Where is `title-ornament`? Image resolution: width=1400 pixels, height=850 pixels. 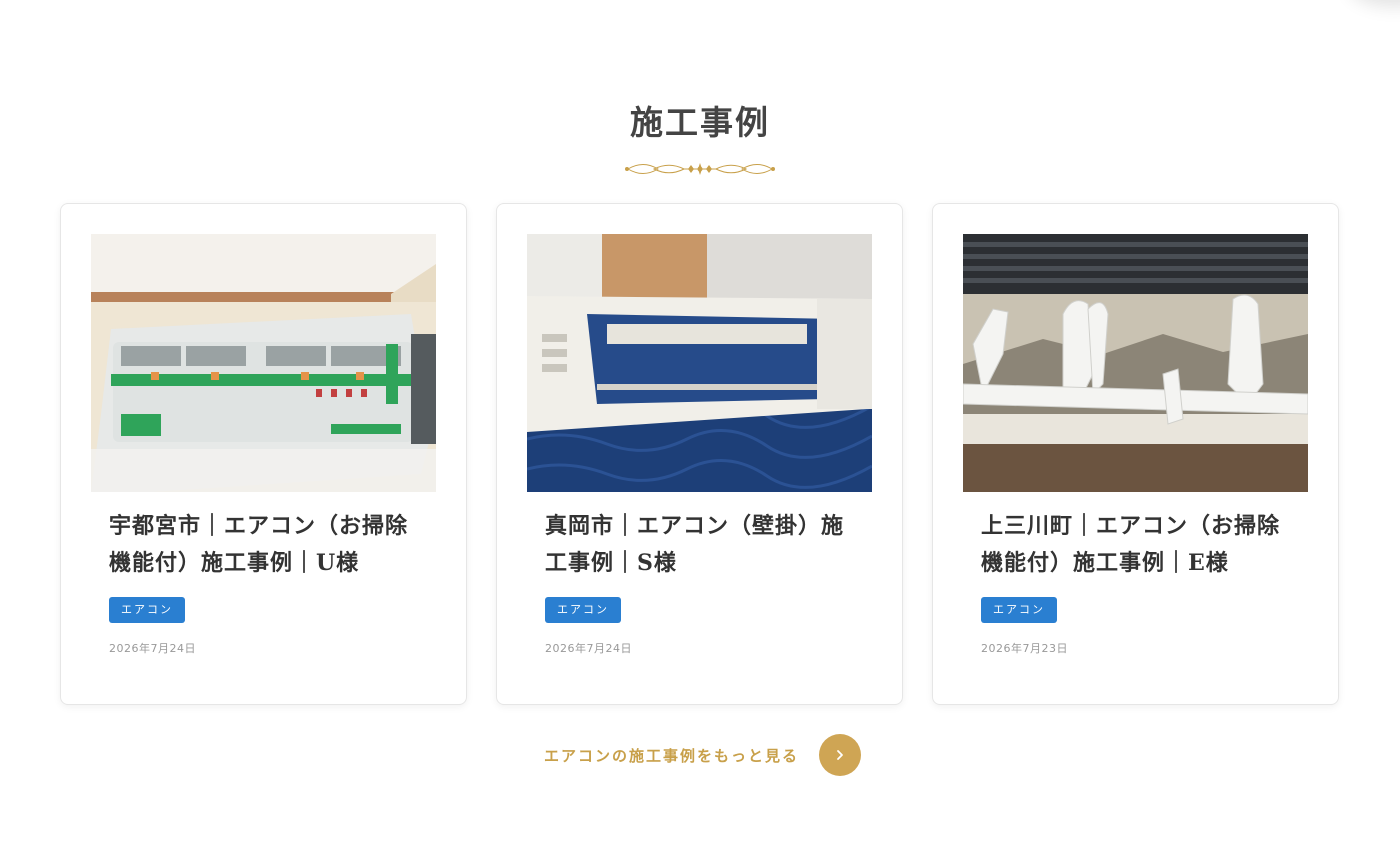 title-ornament is located at coordinates (700, 169).